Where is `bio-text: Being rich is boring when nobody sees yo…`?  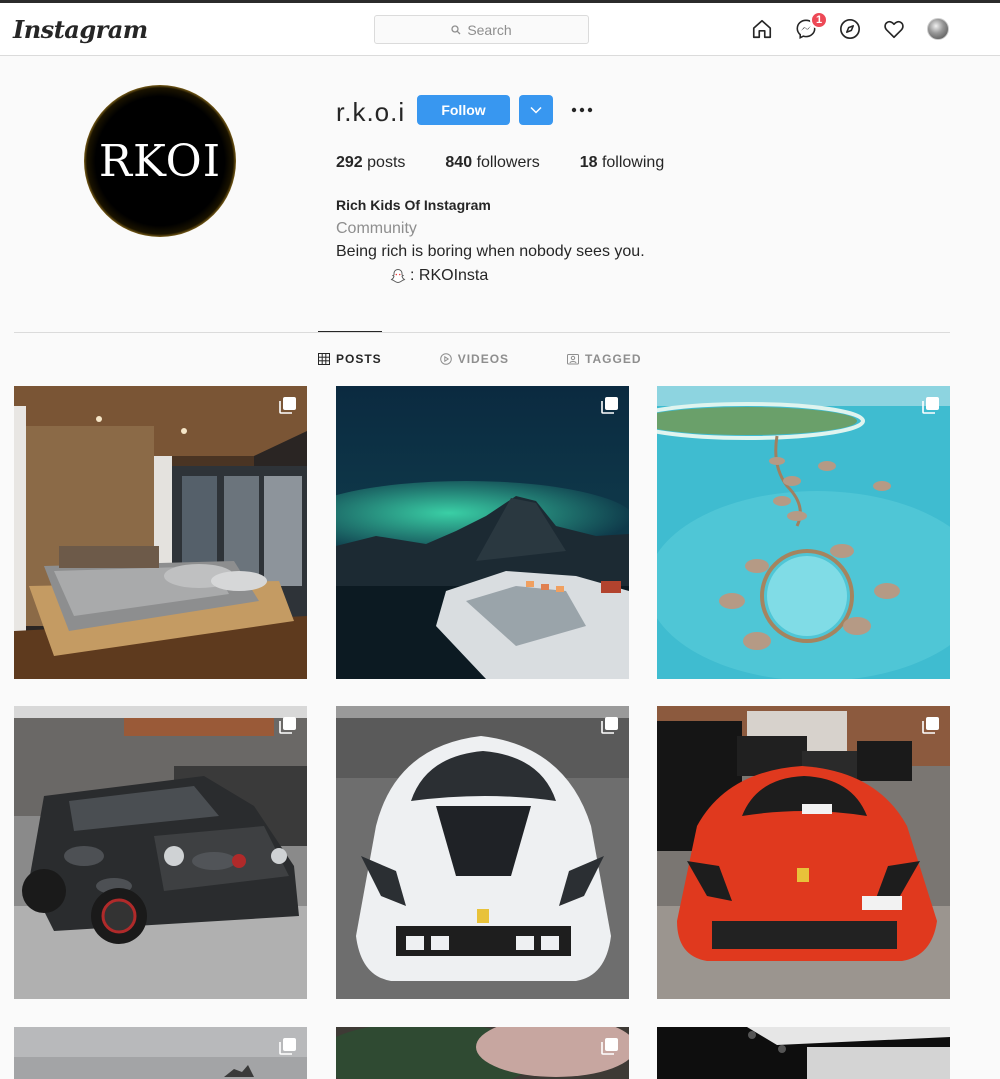 bio-text: Being rich is boring when nobody sees yo… is located at coordinates (490, 251).